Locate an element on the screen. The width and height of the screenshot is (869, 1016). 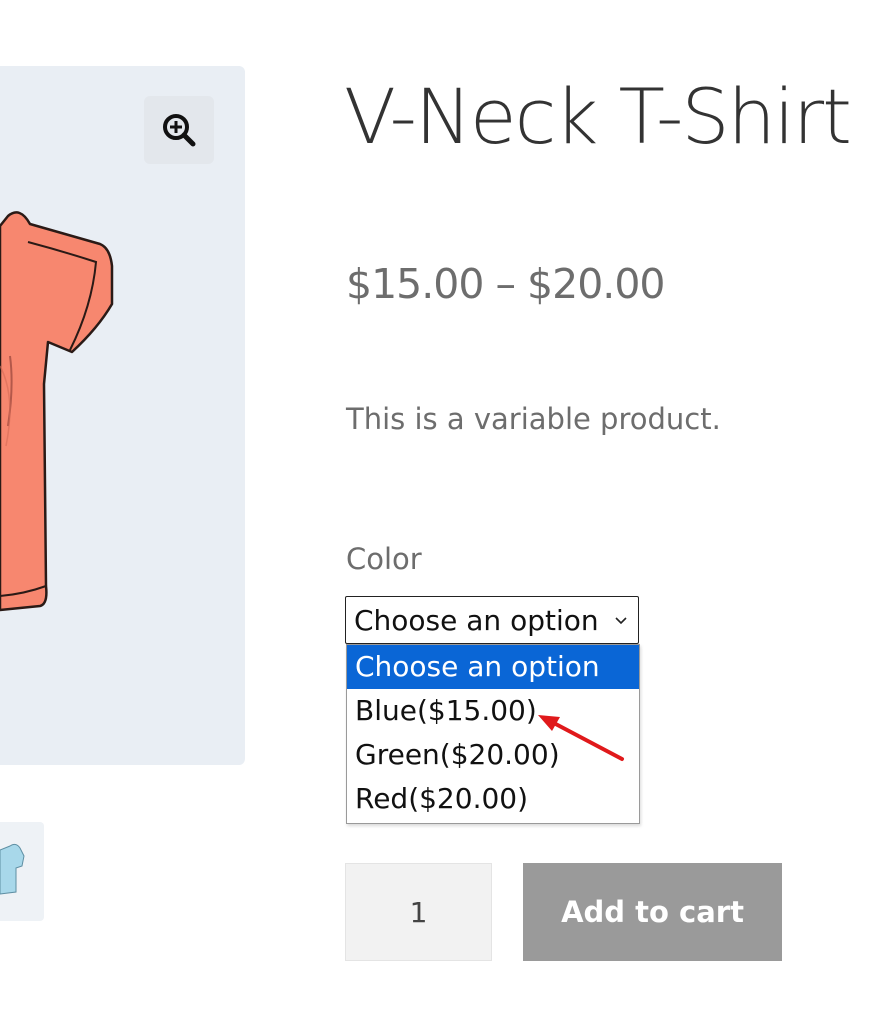
product-price: $15.00 – $20.00 is located at coordinates (505, 284).